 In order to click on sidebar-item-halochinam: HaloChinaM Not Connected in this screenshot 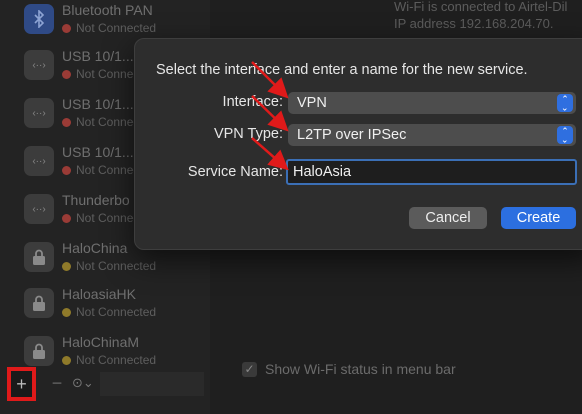, I will do `click(117, 354)`.